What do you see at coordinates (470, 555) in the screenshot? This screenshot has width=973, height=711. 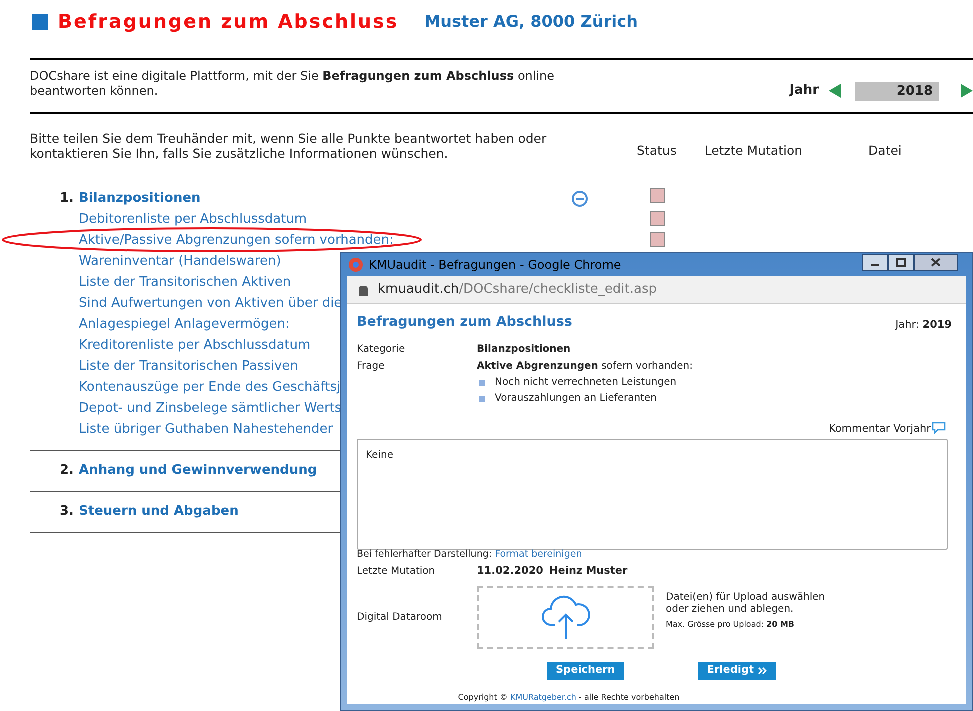 I see `format-hint: Bei fehlerhafter Darstellung: Format bereinigen` at bounding box center [470, 555].